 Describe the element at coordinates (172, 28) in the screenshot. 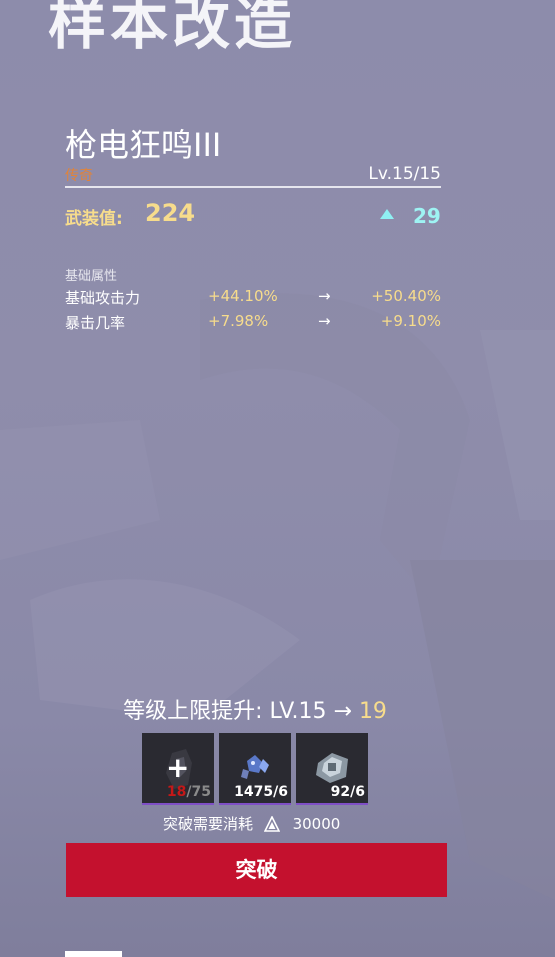

I see `page-title: 样本改造` at that location.